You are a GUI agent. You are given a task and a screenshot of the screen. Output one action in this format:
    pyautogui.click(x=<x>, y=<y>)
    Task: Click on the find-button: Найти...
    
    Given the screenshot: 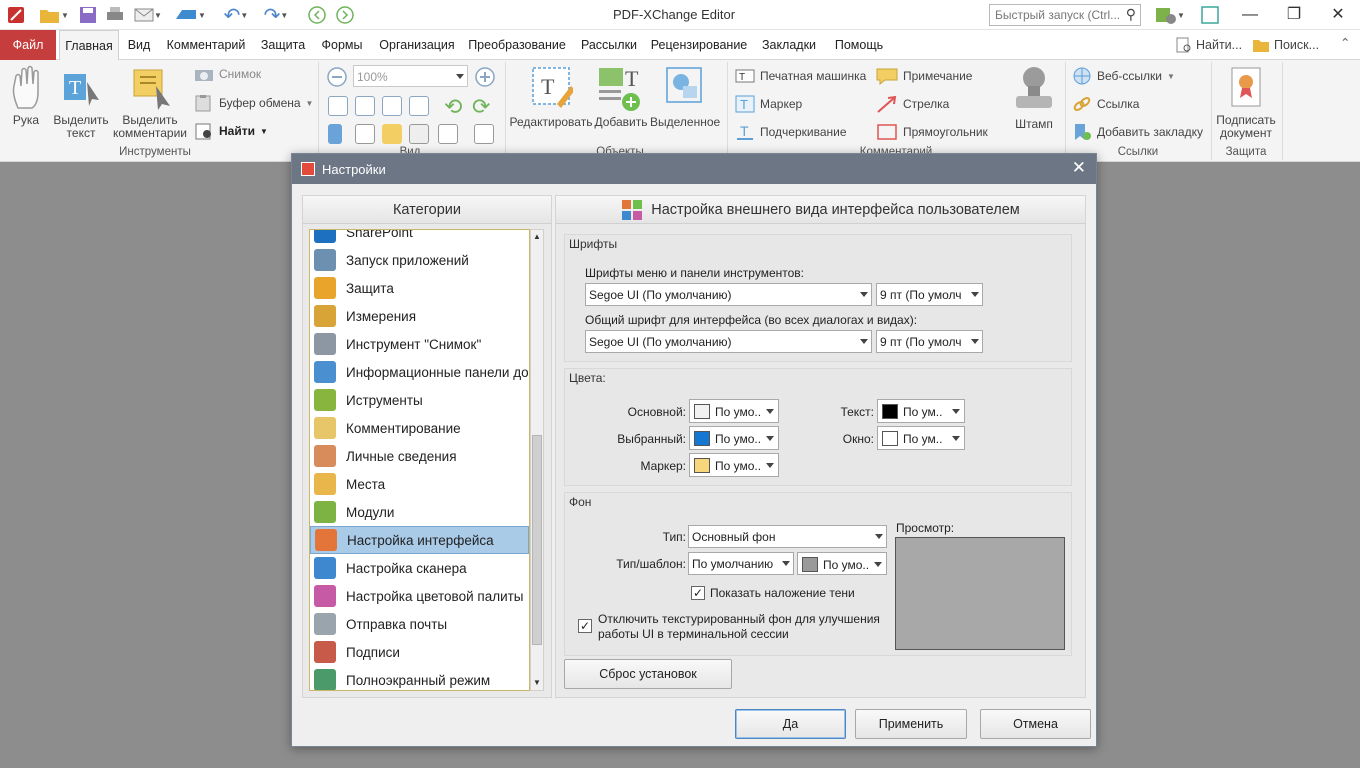 What is the action you would take?
    pyautogui.click(x=1212, y=45)
    